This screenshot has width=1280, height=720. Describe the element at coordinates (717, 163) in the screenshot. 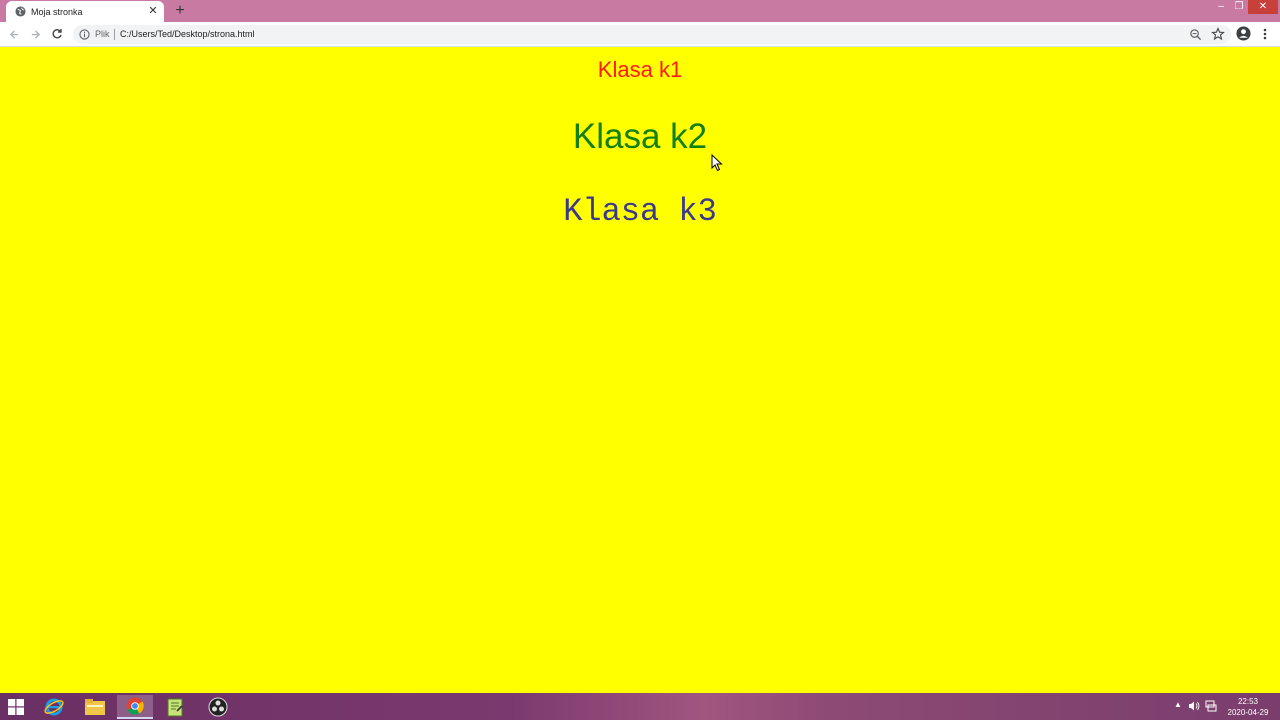

I see `mouse-cursor-icon` at that location.